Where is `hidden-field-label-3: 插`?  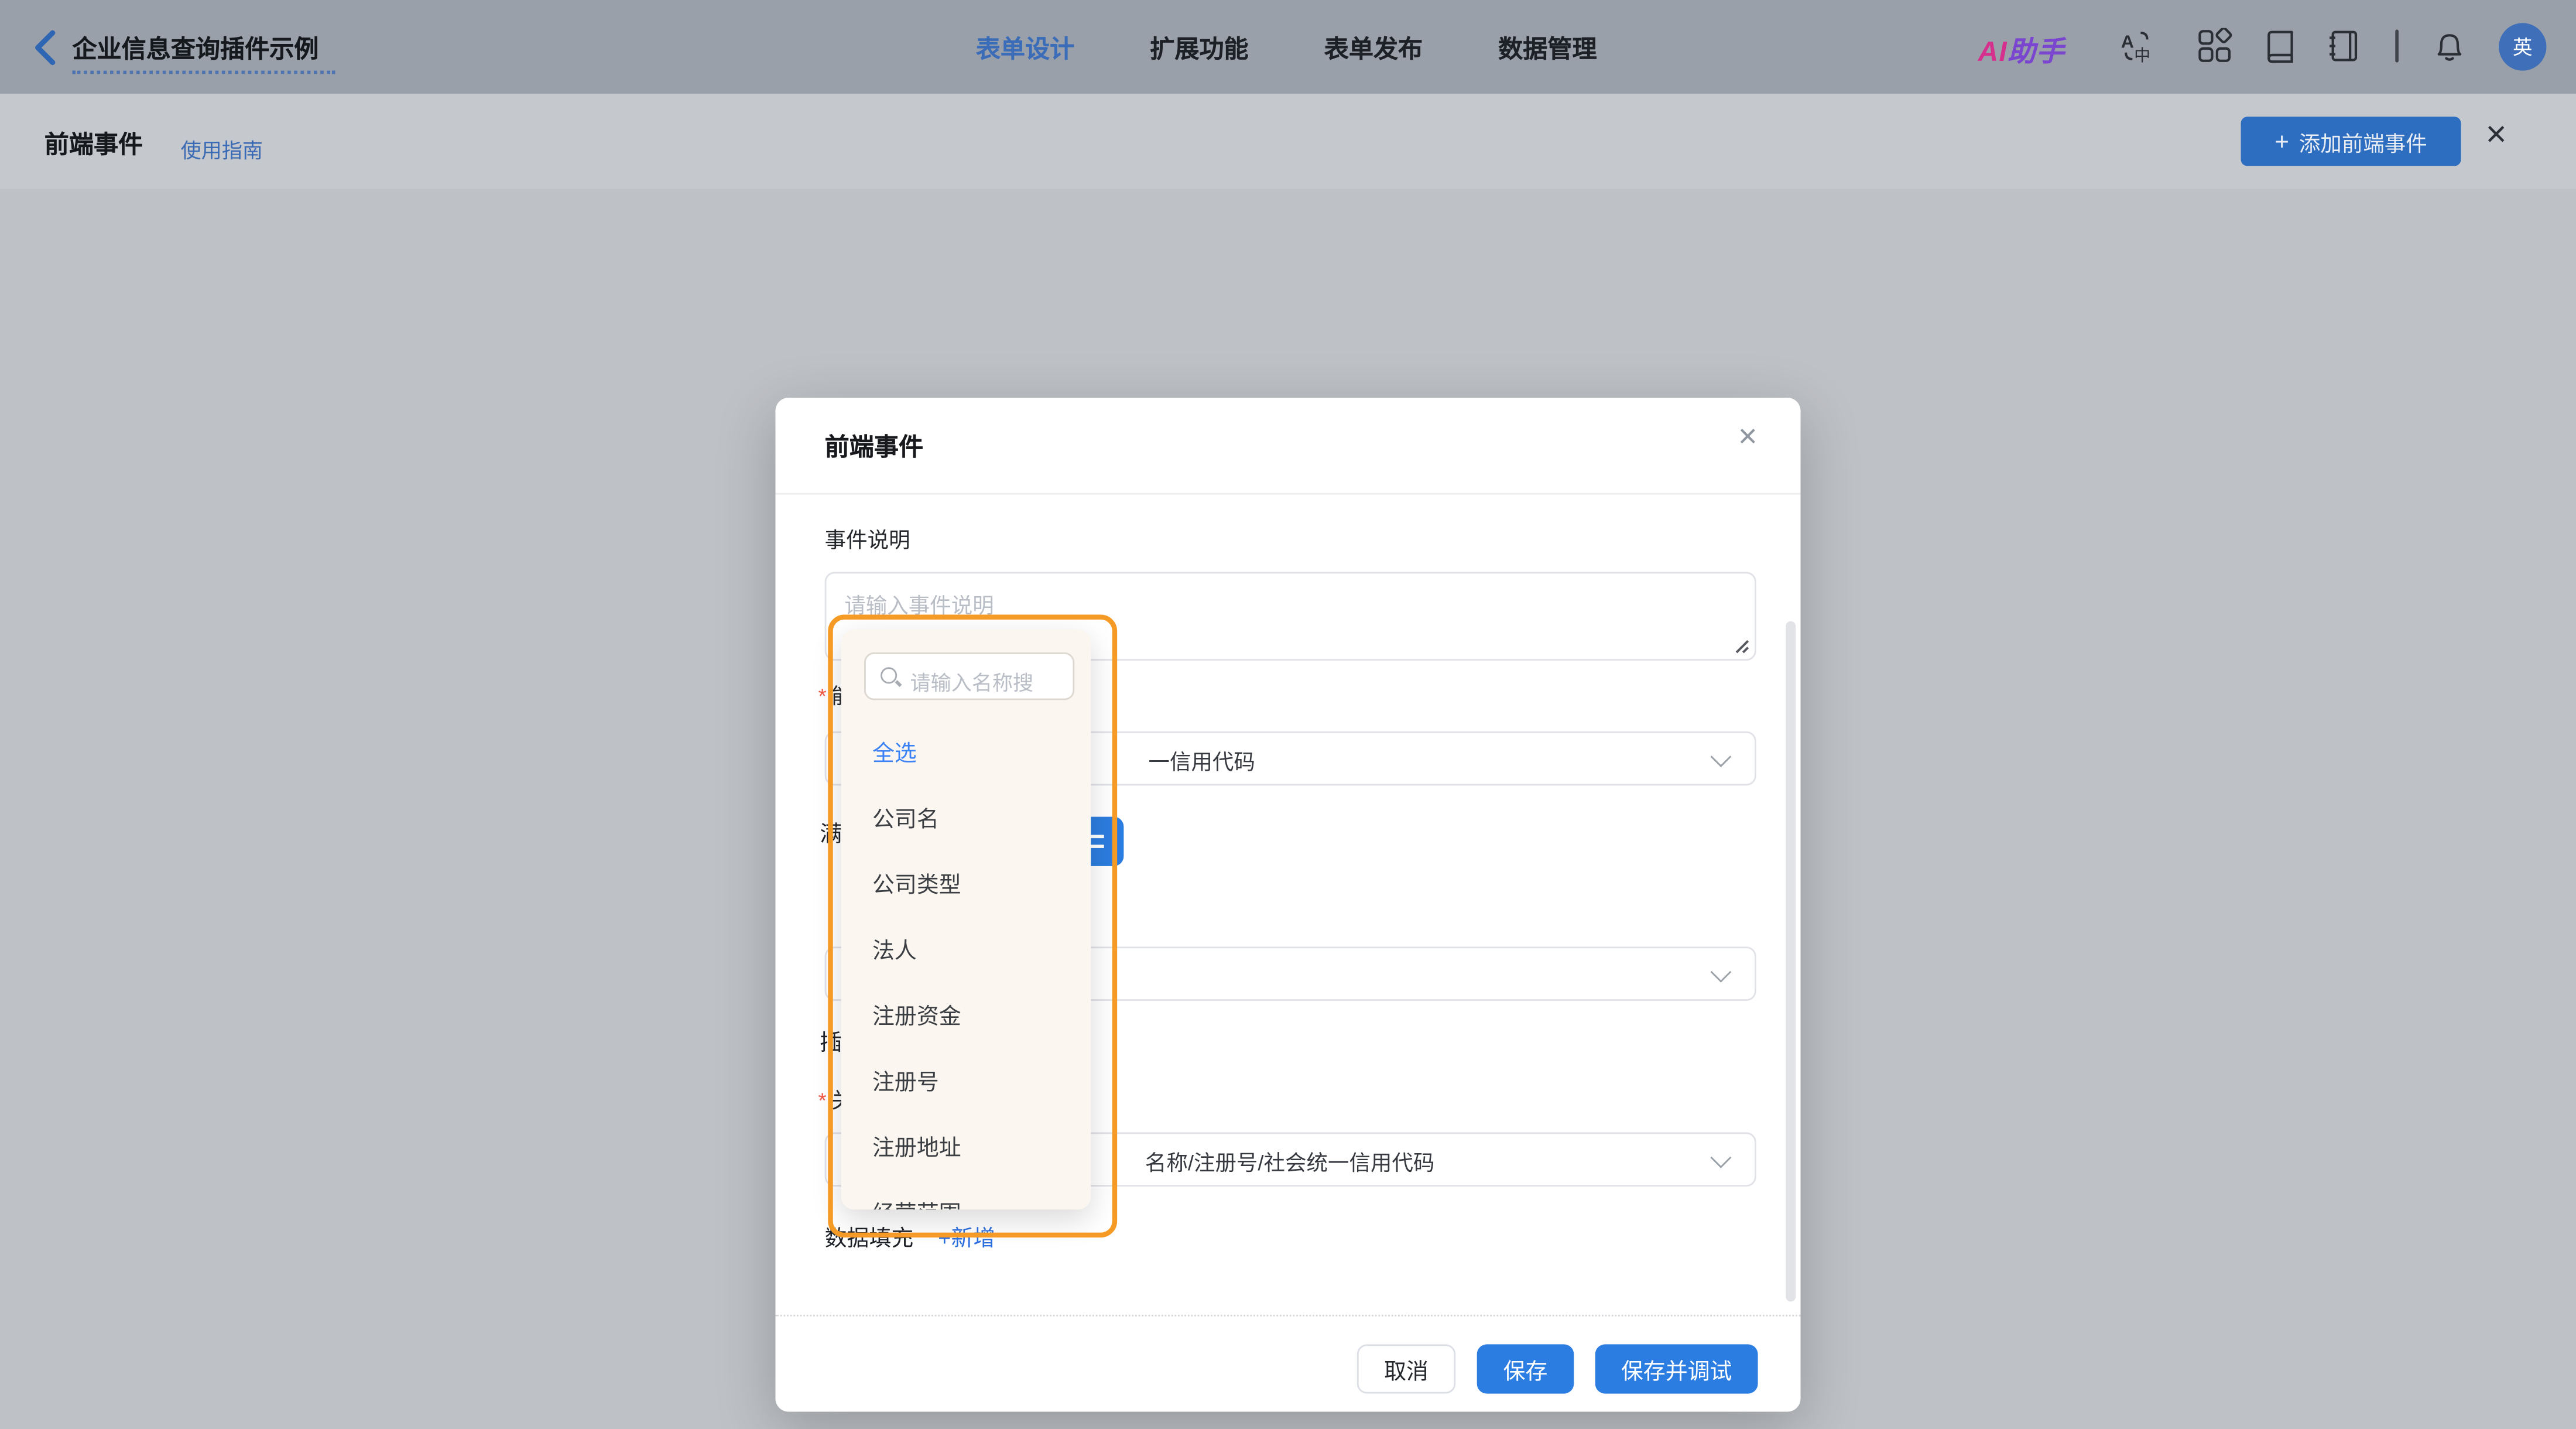
hidden-field-label-3: 插 is located at coordinates (831, 1042).